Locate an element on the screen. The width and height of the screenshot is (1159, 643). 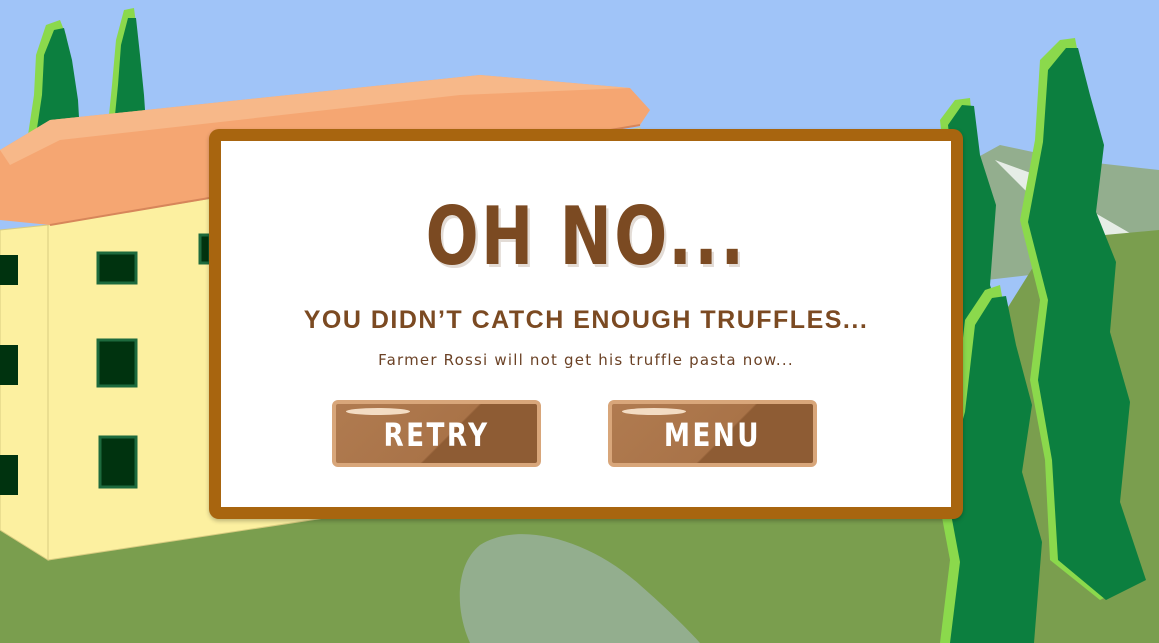
retry-button-label: RETRY is located at coordinates (436, 435).